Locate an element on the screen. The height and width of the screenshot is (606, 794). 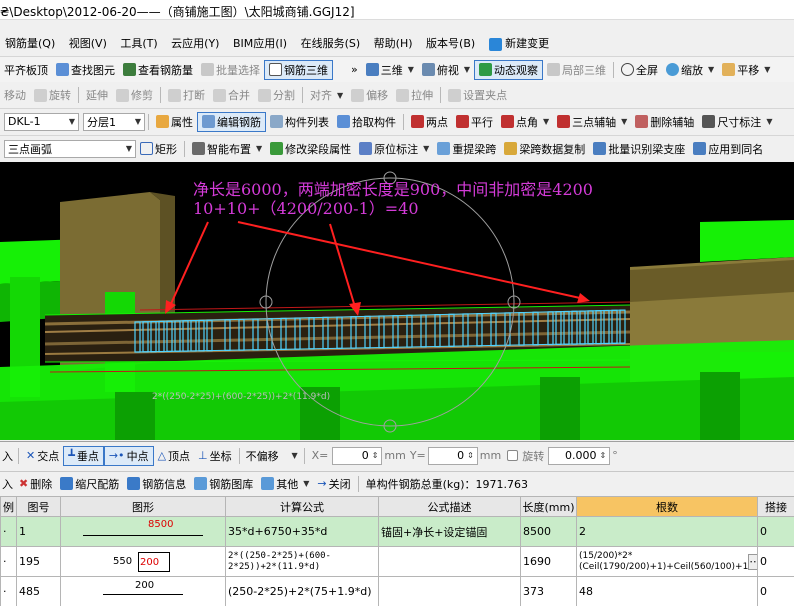
fullscreen-button: 全屏 is located at coordinates (639, 70).